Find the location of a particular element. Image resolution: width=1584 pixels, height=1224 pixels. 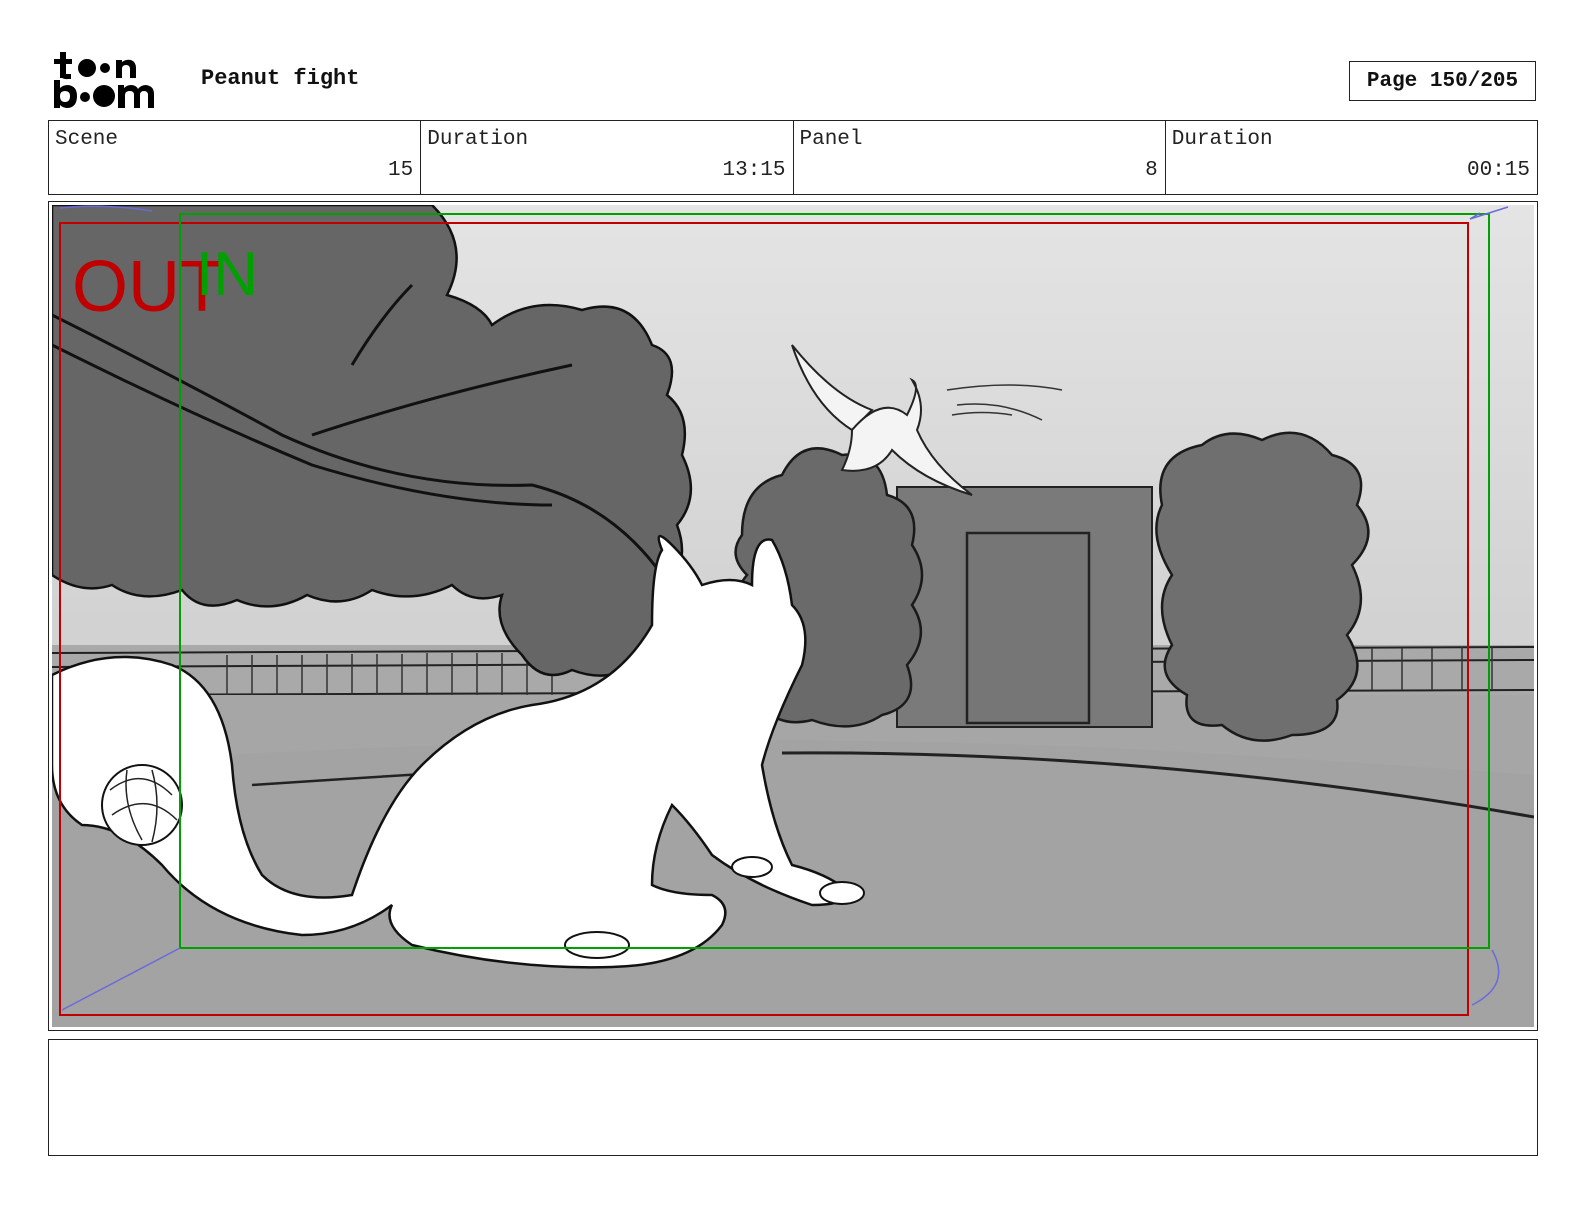

panel-label: Panel is located at coordinates (831, 139).